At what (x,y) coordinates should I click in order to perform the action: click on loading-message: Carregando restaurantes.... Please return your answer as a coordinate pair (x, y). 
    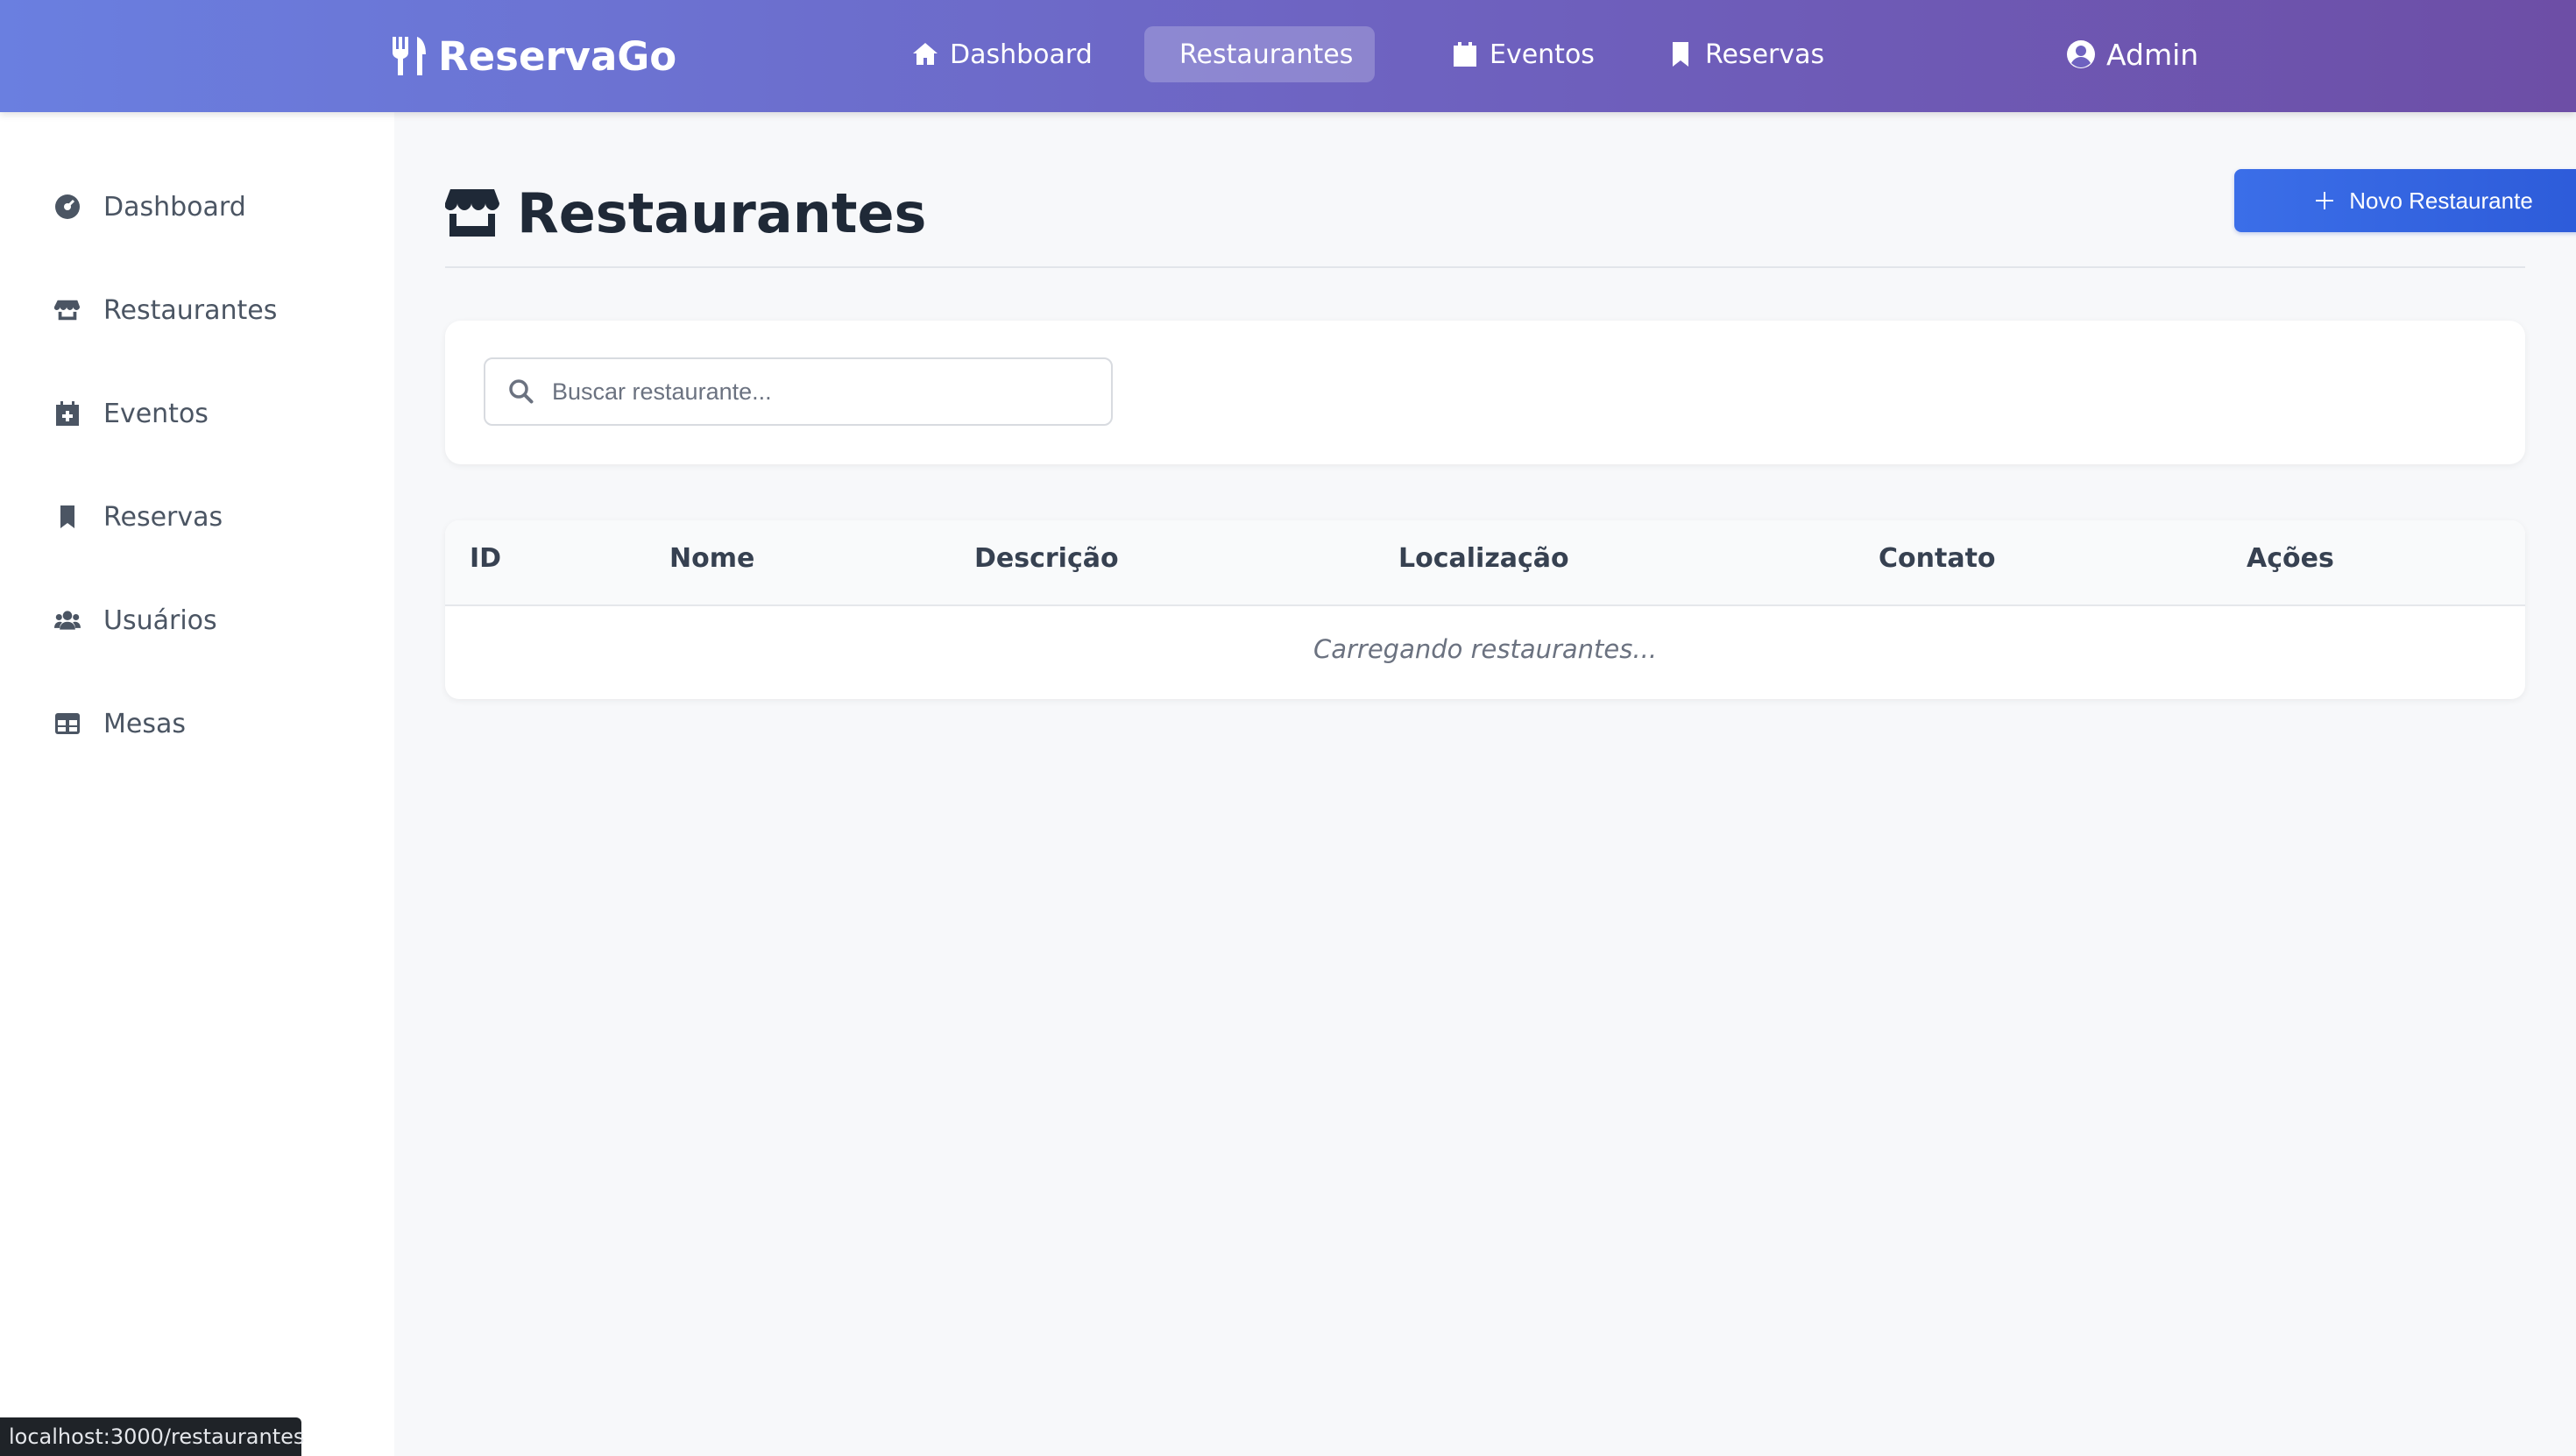
    Looking at the image, I should click on (1485, 649).